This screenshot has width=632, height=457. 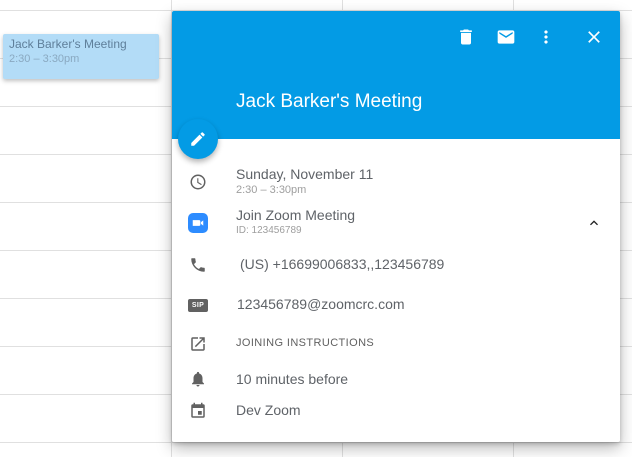 I want to click on email-icon, so click(x=506, y=37).